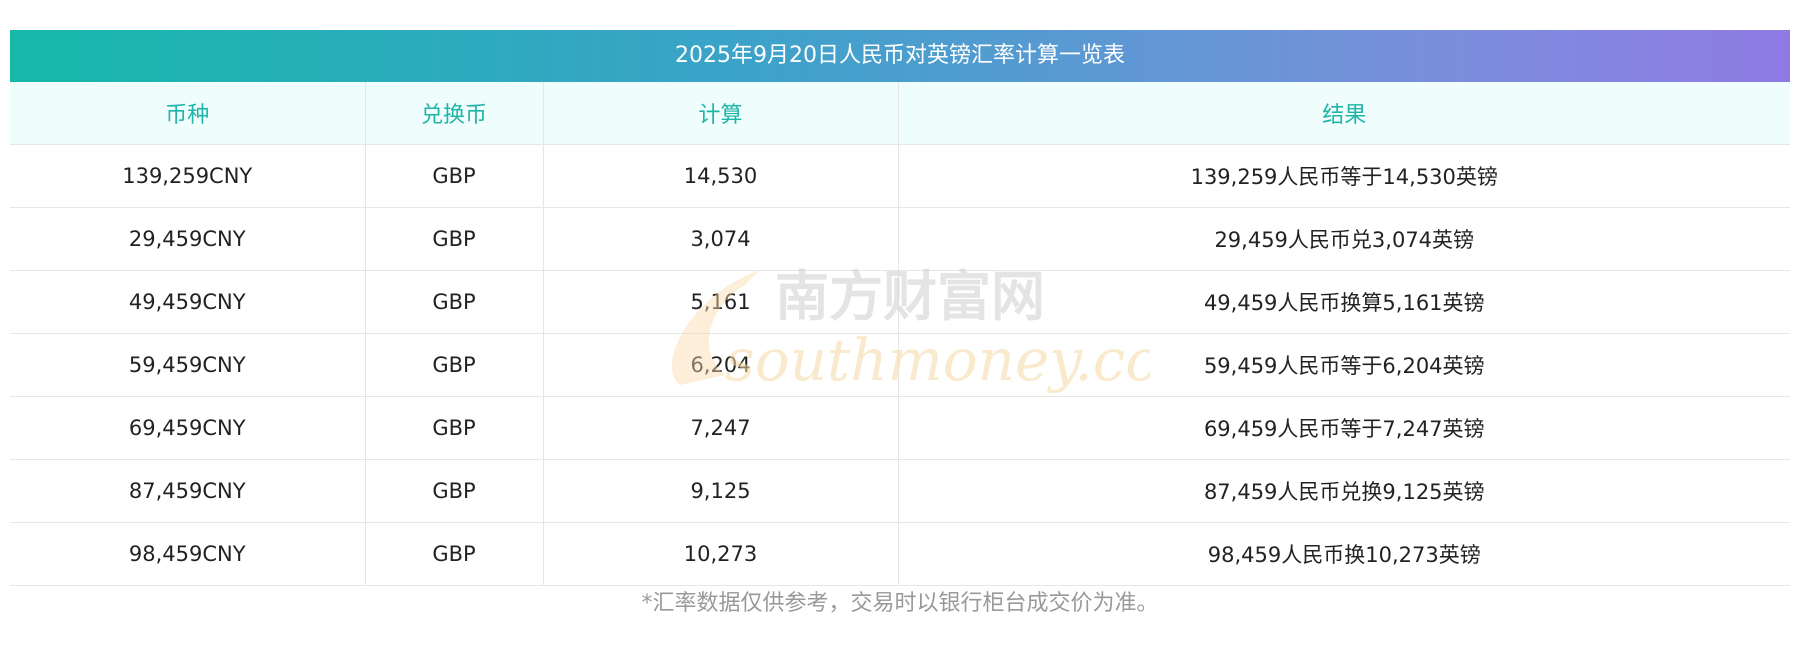  What do you see at coordinates (187, 302) in the screenshot?
I see `cell-currency: 49,459CNY` at bounding box center [187, 302].